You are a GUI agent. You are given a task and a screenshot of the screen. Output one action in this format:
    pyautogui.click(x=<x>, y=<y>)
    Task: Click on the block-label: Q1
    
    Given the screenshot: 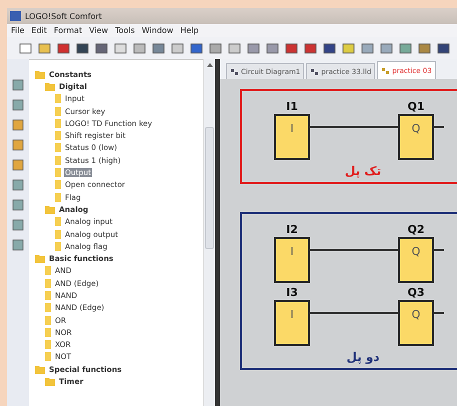 What is the action you would take?
    pyautogui.click(x=415, y=107)
    